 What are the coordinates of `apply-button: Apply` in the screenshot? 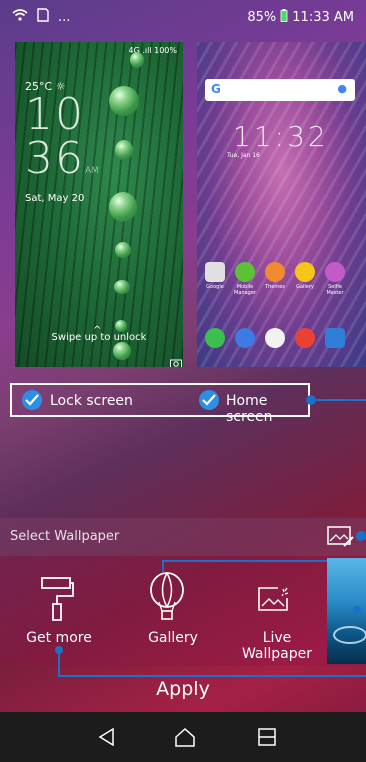 It's located at (183, 689).